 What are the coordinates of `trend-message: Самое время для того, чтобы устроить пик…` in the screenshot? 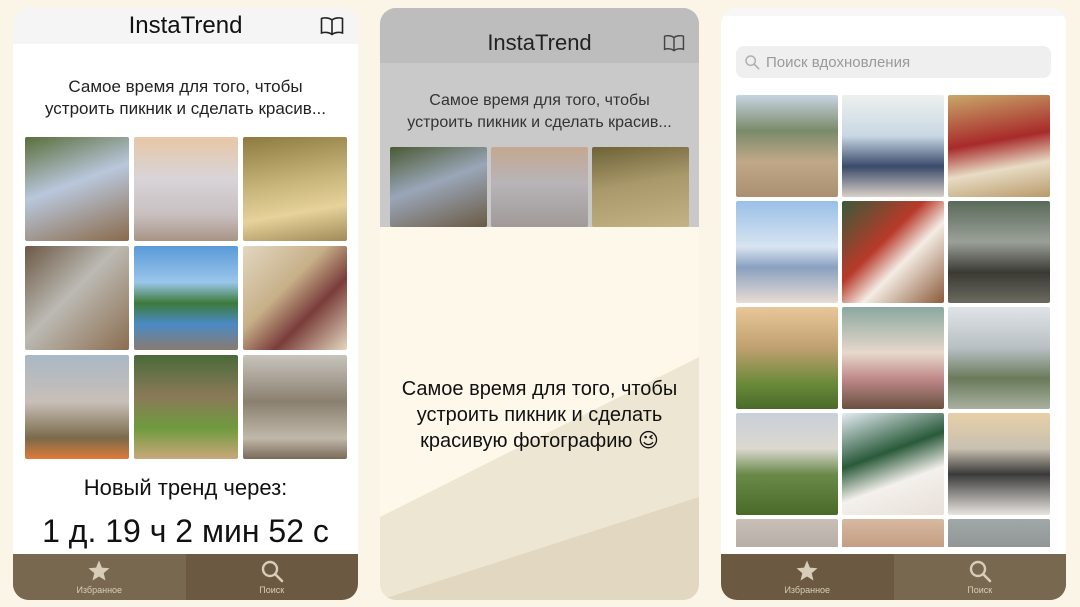 It's located at (539, 415).